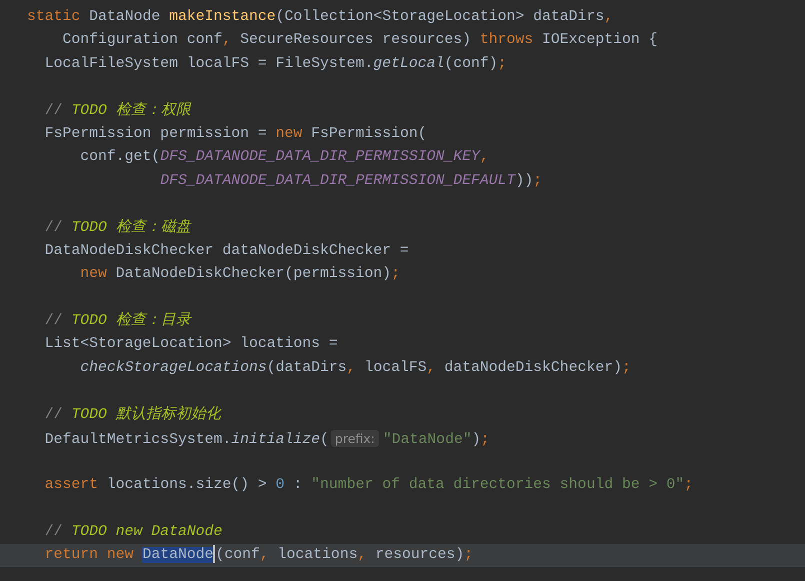 This screenshot has height=581, width=805. I want to click on text-caret, so click(214, 554).